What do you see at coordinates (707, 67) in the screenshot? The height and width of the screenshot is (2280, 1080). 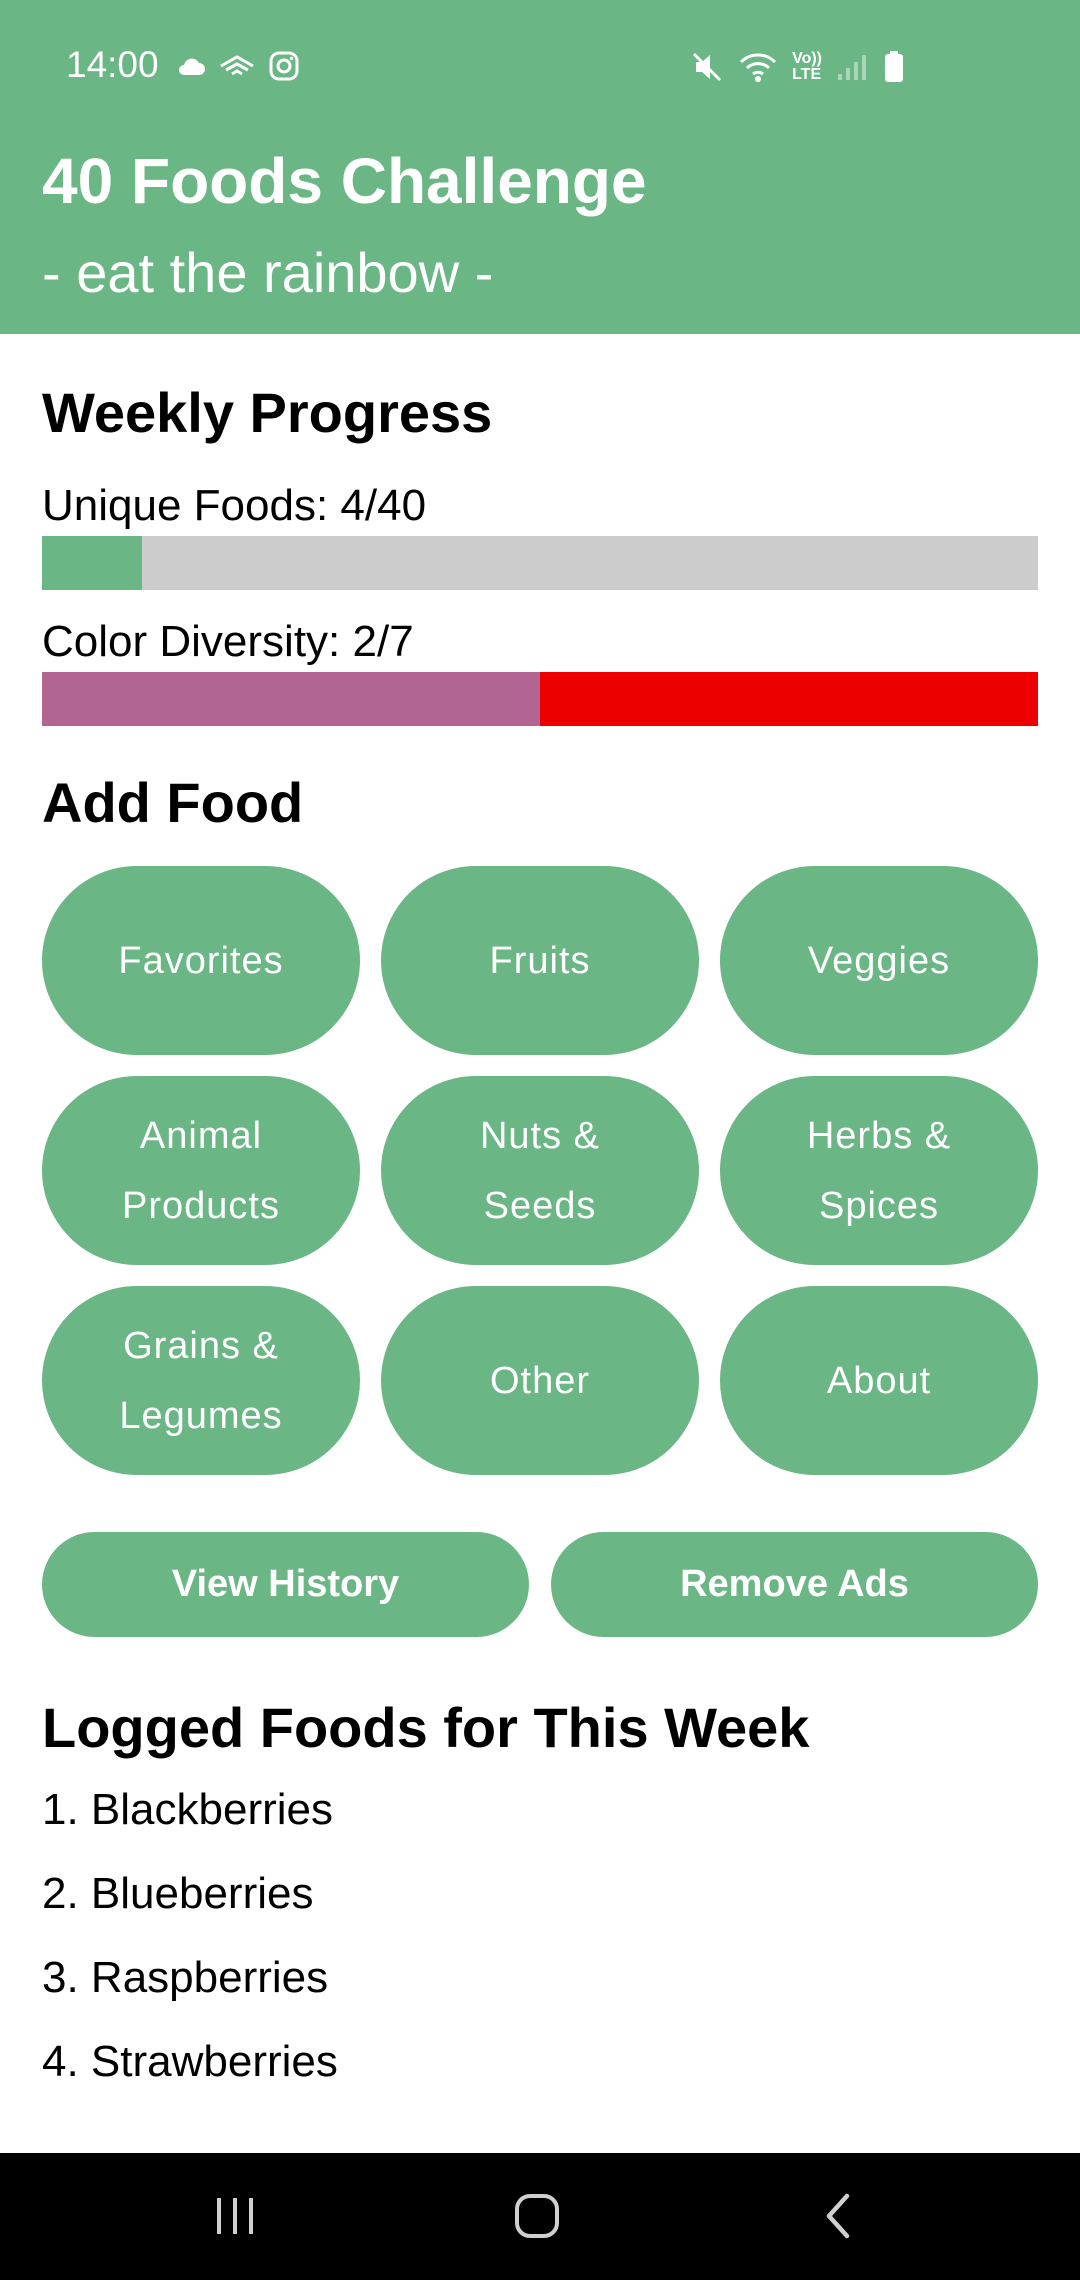 I see `mute-icon` at bounding box center [707, 67].